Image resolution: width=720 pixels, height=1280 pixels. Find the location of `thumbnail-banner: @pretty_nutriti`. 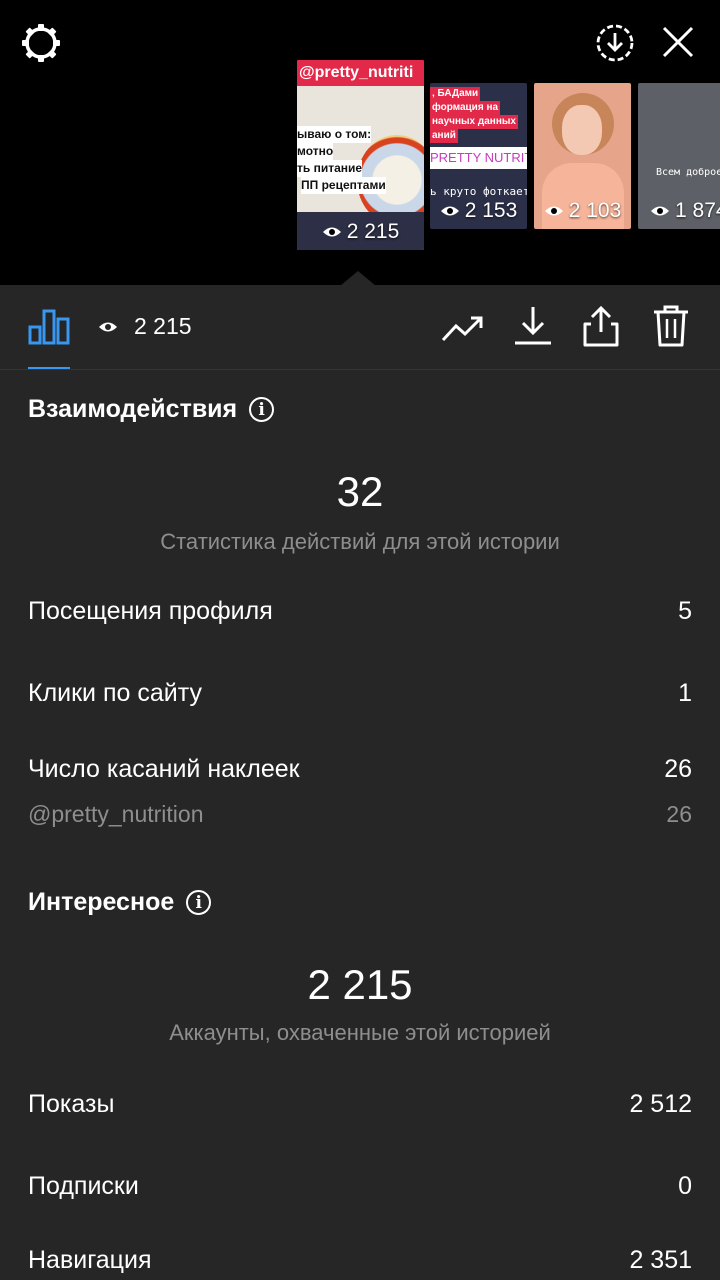

thumbnail-banner: @pretty_nutriti is located at coordinates (360, 73).